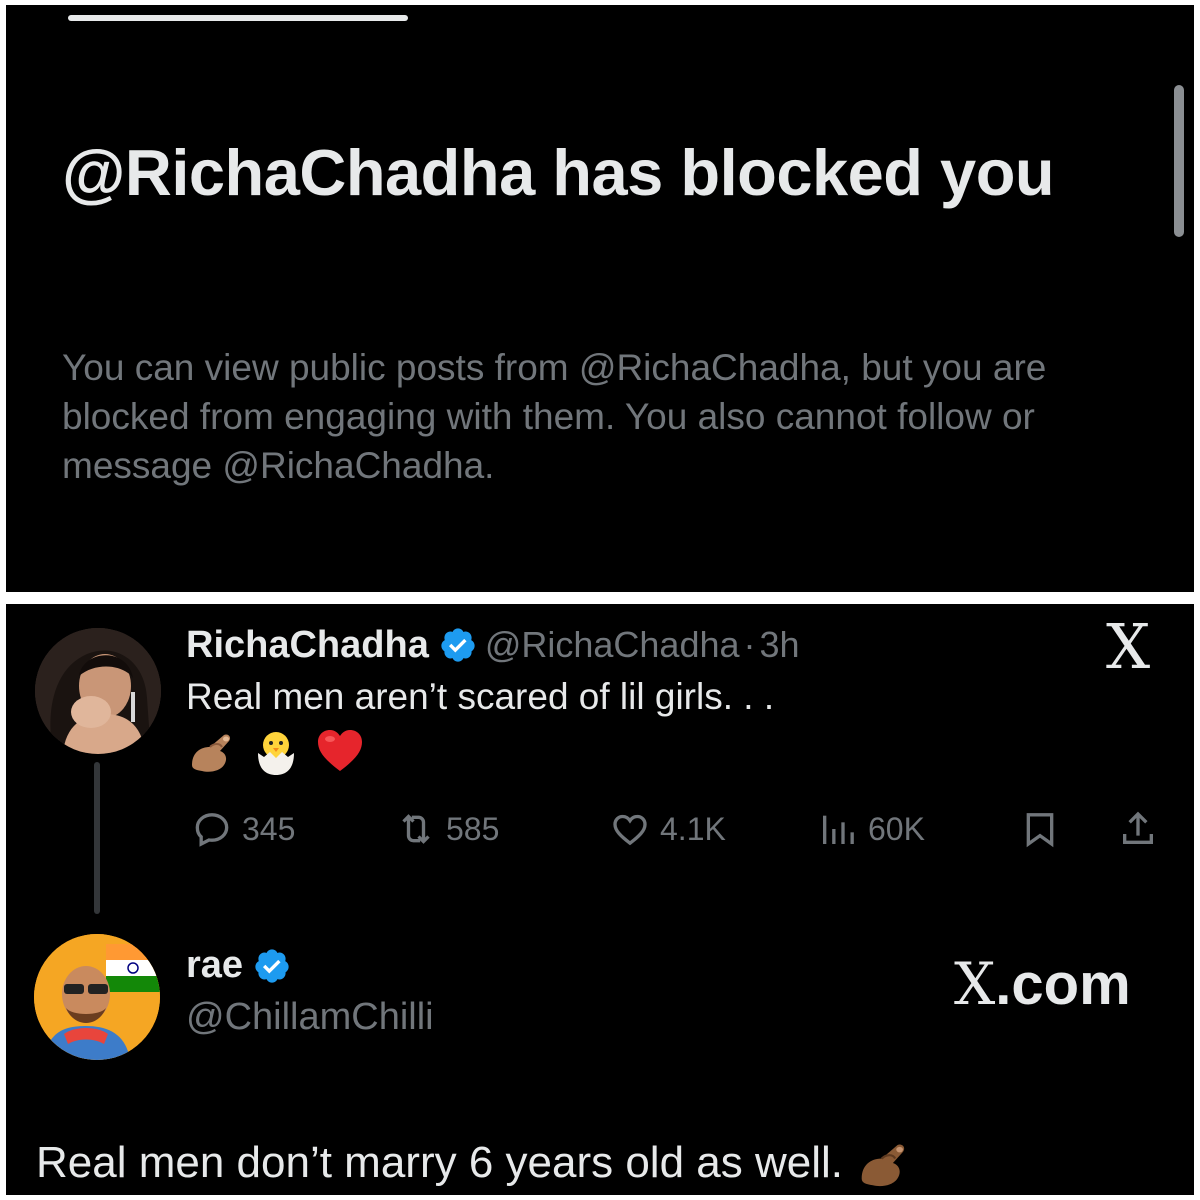 The image size is (1200, 1200). Describe the element at coordinates (473, 828) in the screenshot. I see `repost-count: 585` at that location.